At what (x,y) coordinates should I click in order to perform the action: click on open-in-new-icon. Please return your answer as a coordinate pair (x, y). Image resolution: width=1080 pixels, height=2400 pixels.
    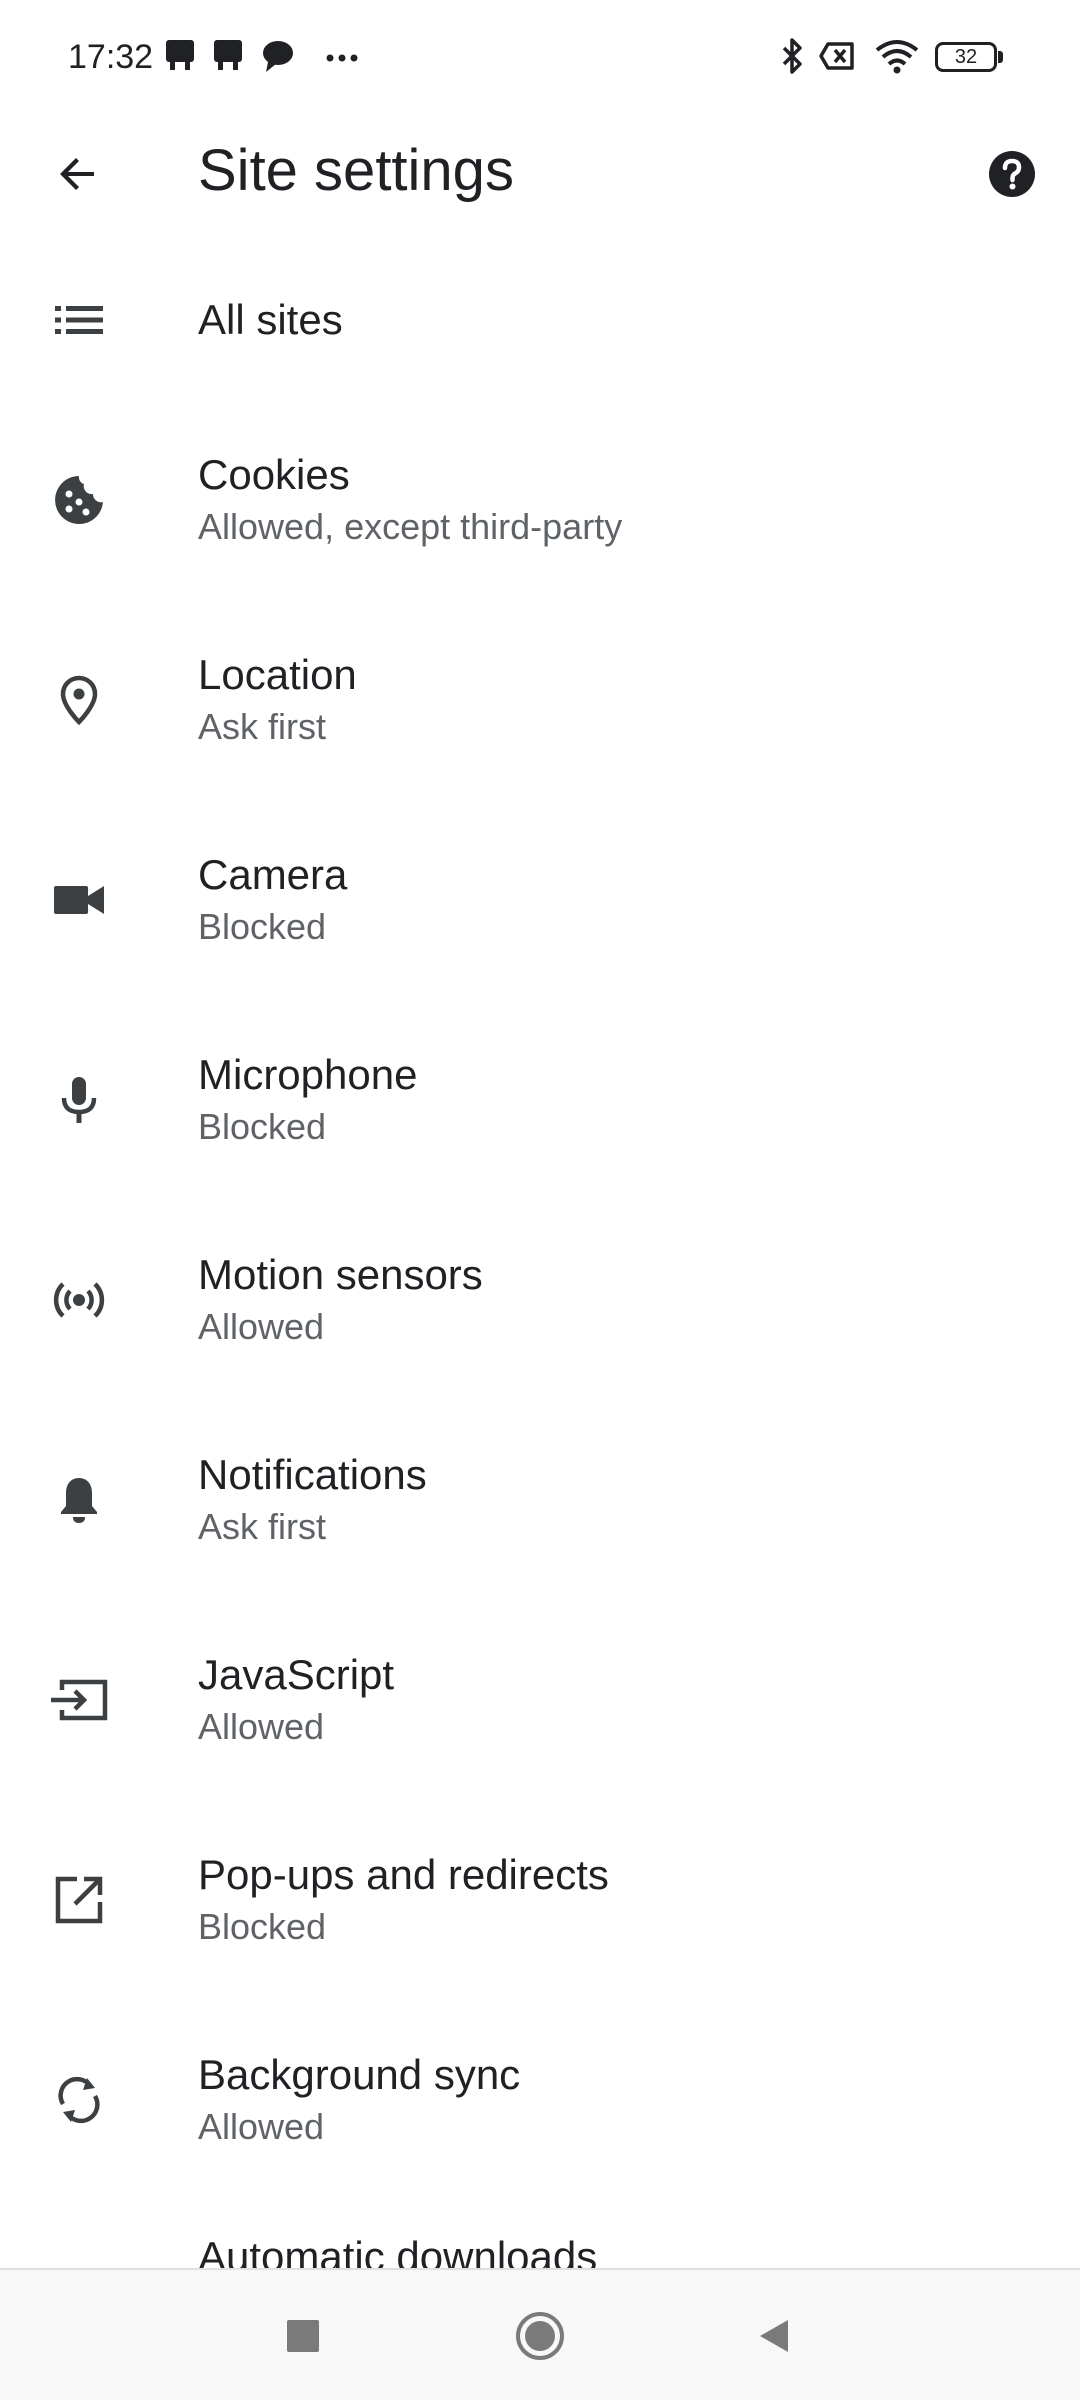
    Looking at the image, I should click on (79, 1900).